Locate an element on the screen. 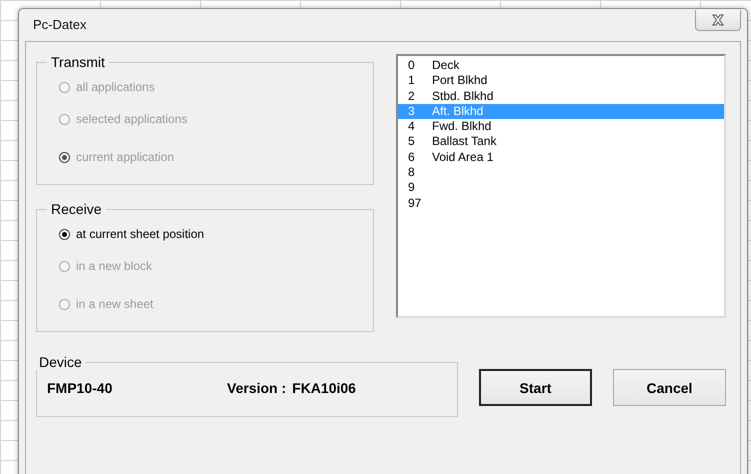 The image size is (751, 474). dialog-button: Cancel is located at coordinates (669, 387).